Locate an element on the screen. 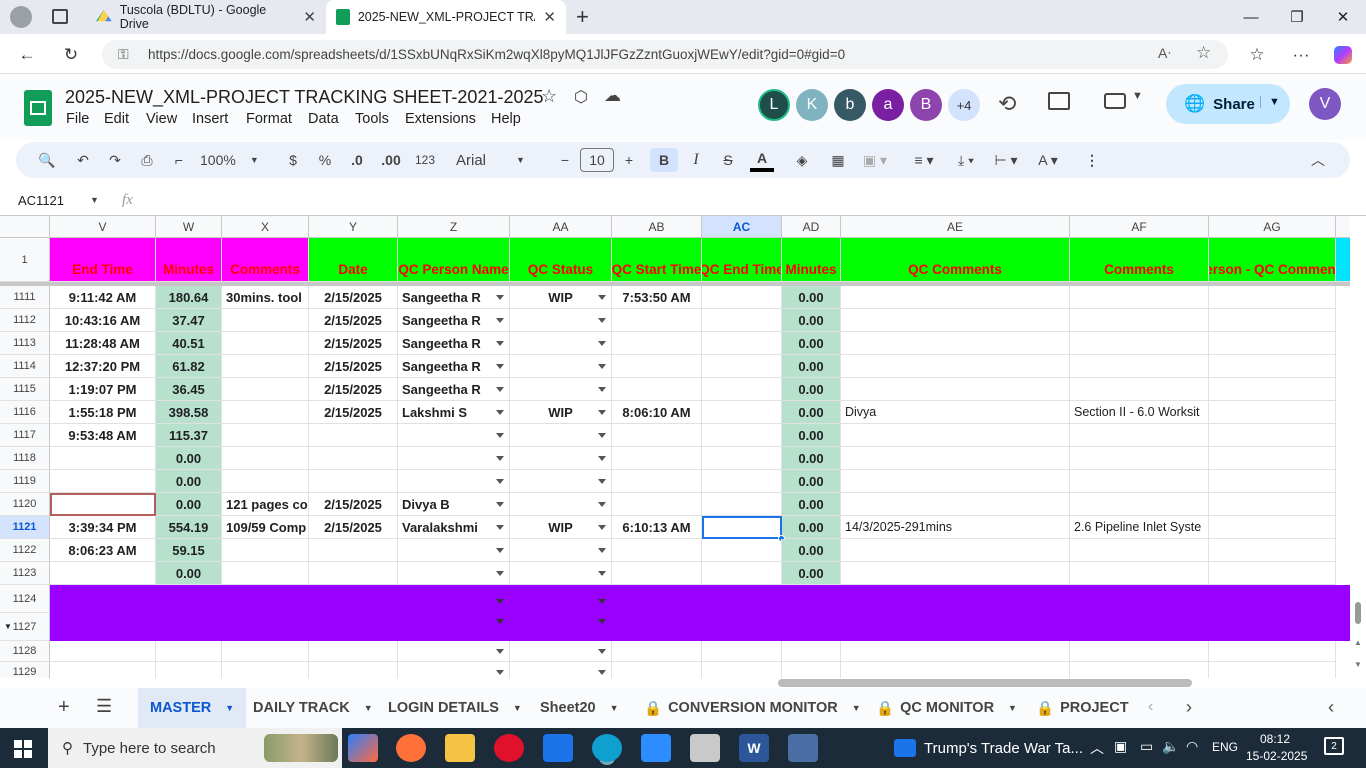  row-header: 1124 is located at coordinates (25, 599).